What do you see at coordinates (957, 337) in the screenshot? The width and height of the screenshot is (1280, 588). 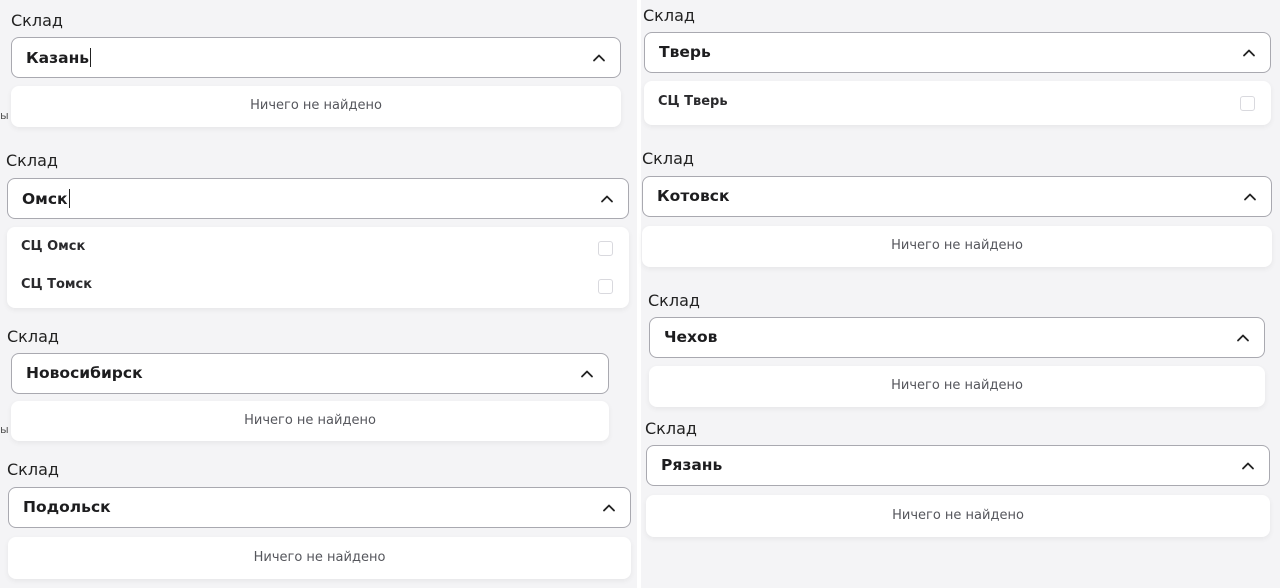 I see `warehouse-select: Чехов` at bounding box center [957, 337].